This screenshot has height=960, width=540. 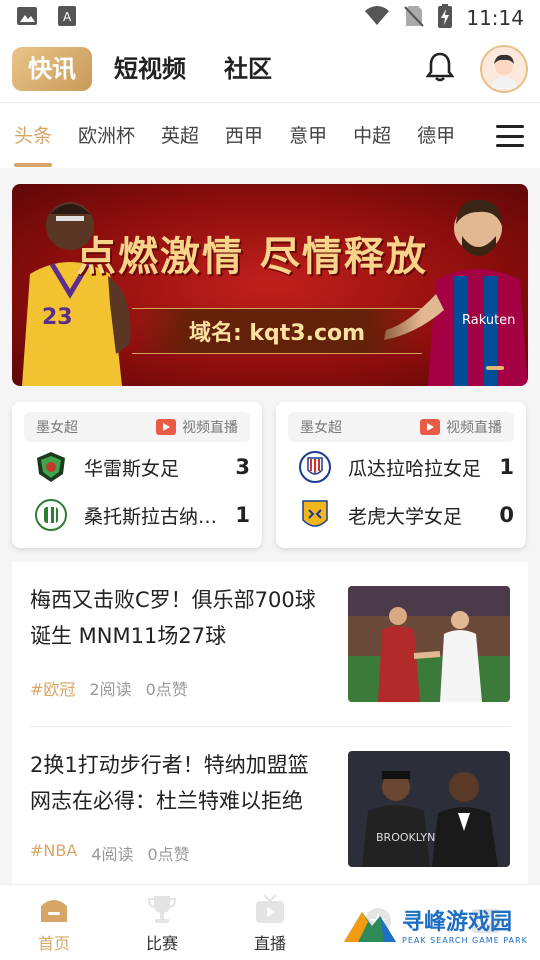 I want to click on tv-icon, so click(x=270, y=909).